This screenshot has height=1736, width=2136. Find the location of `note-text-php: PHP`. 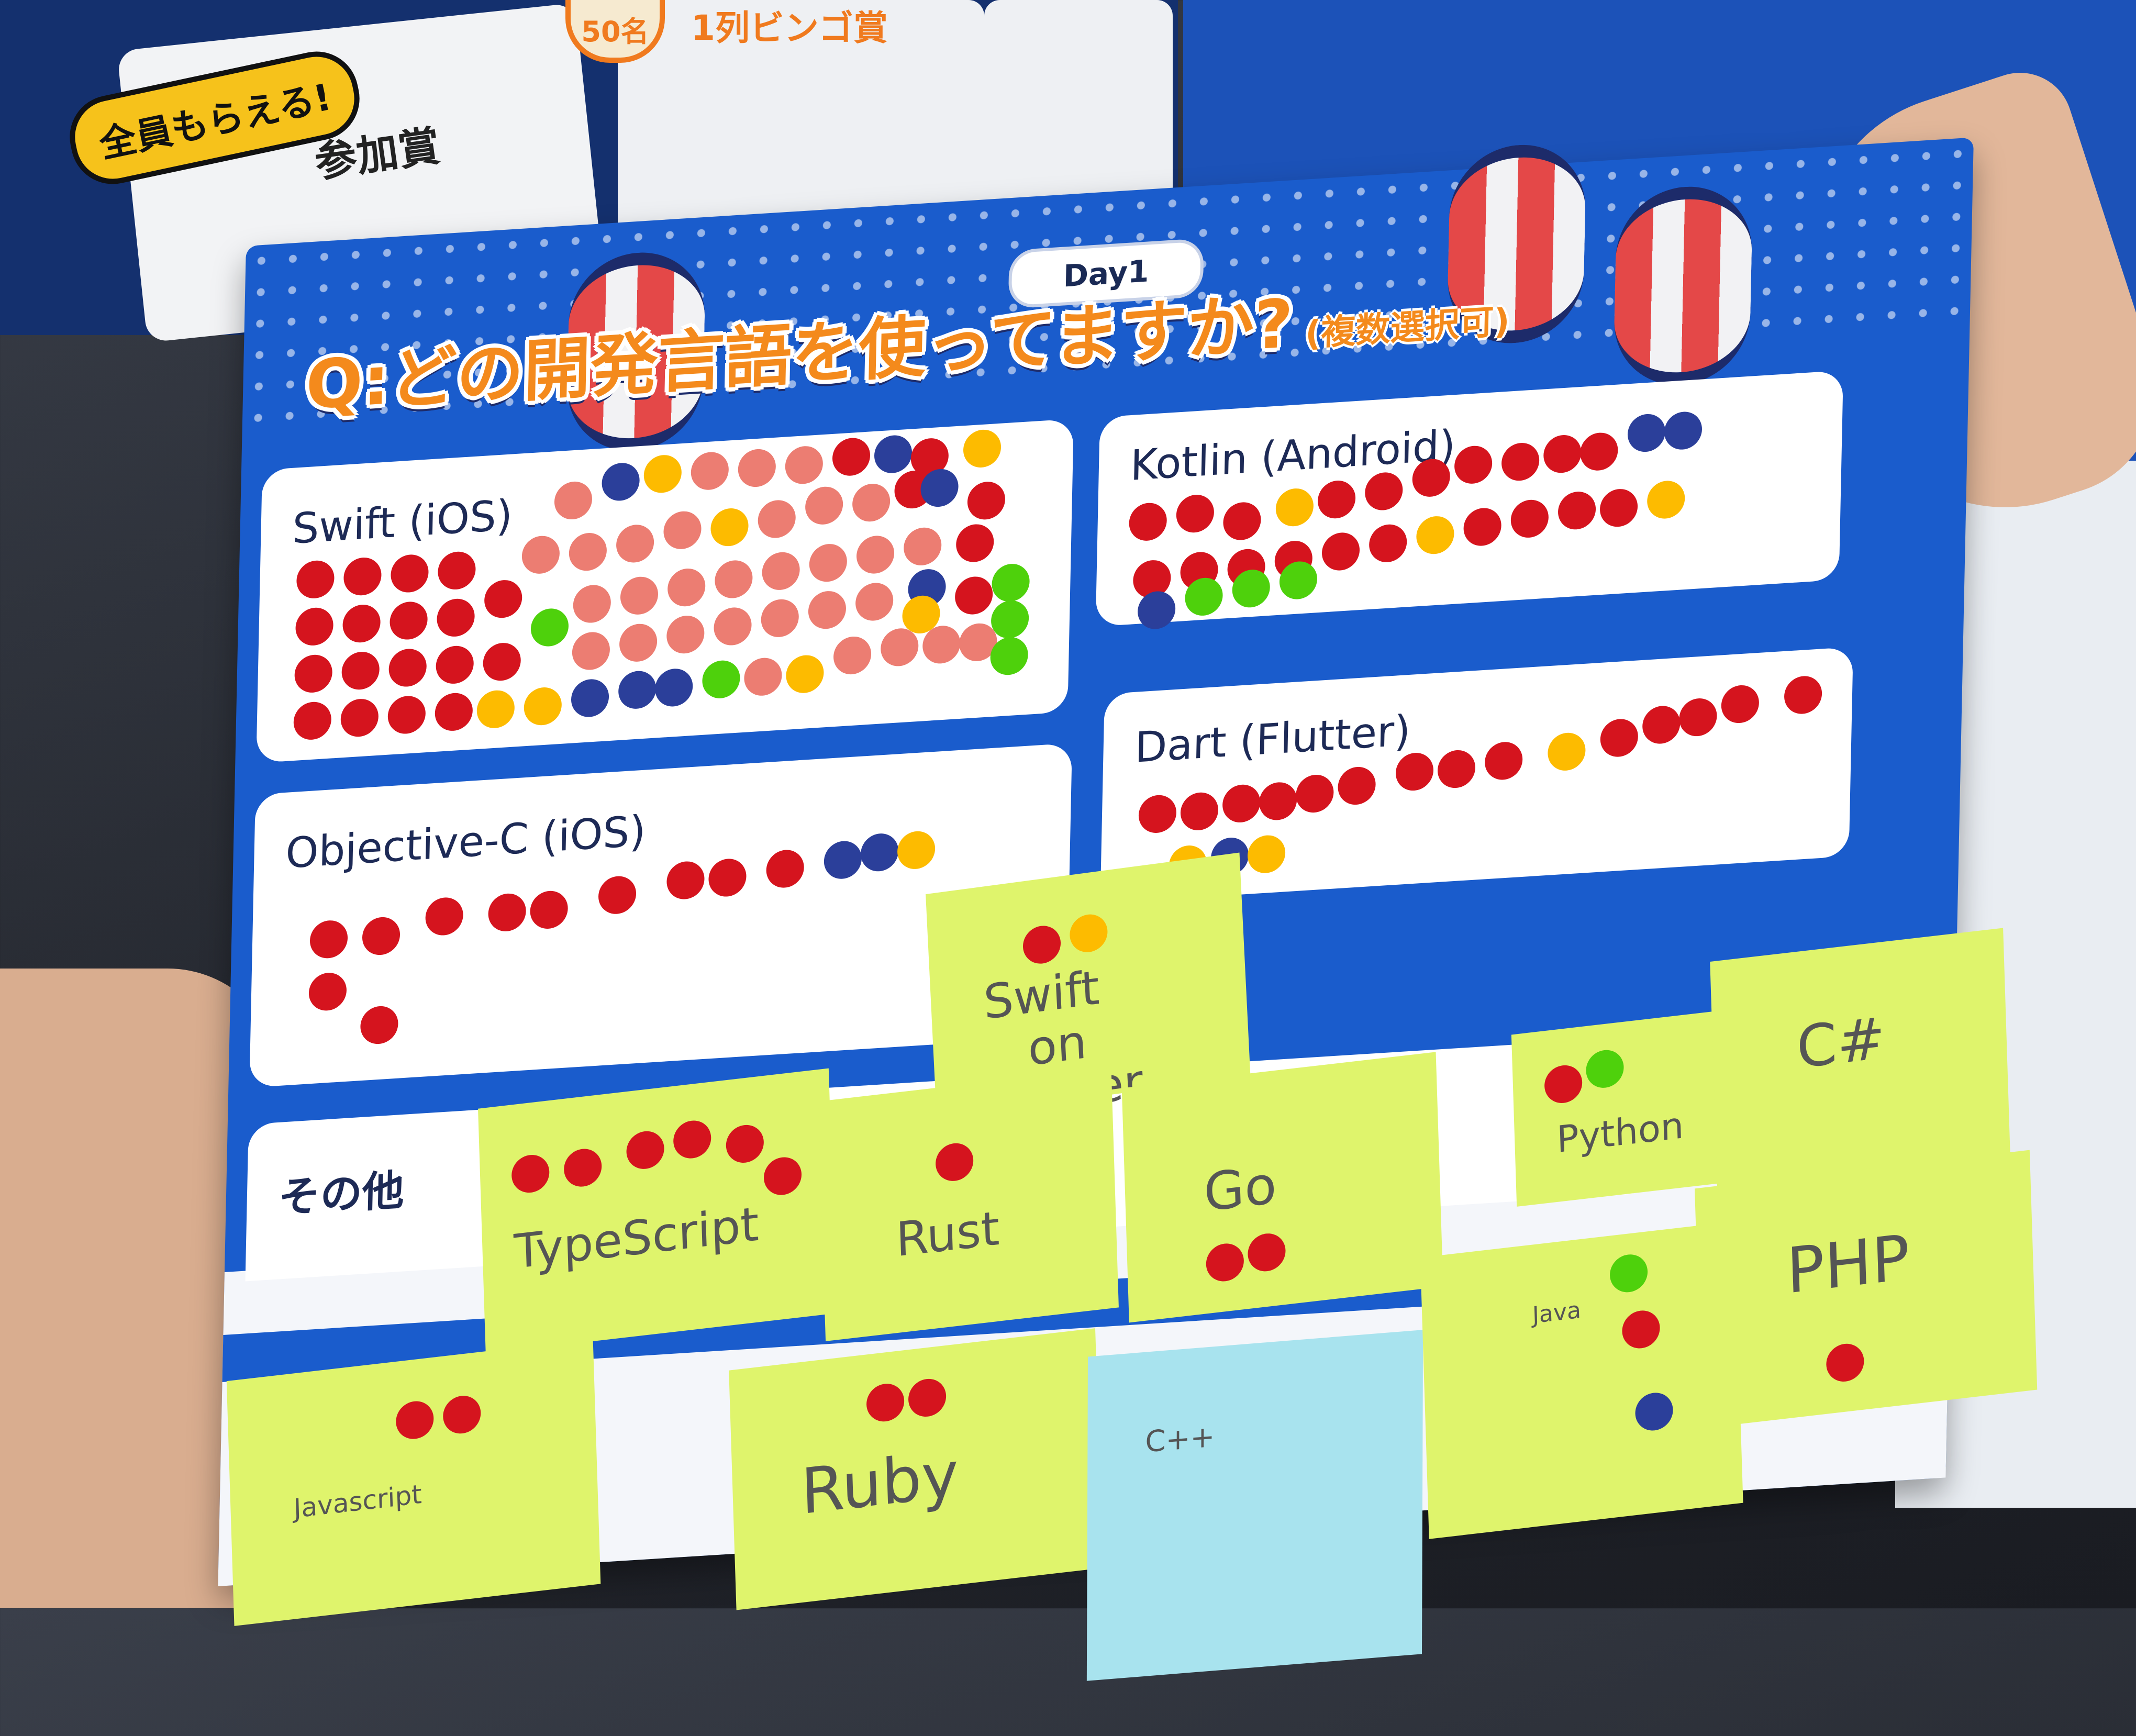

note-text-php: PHP is located at coordinates (1848, 1264).